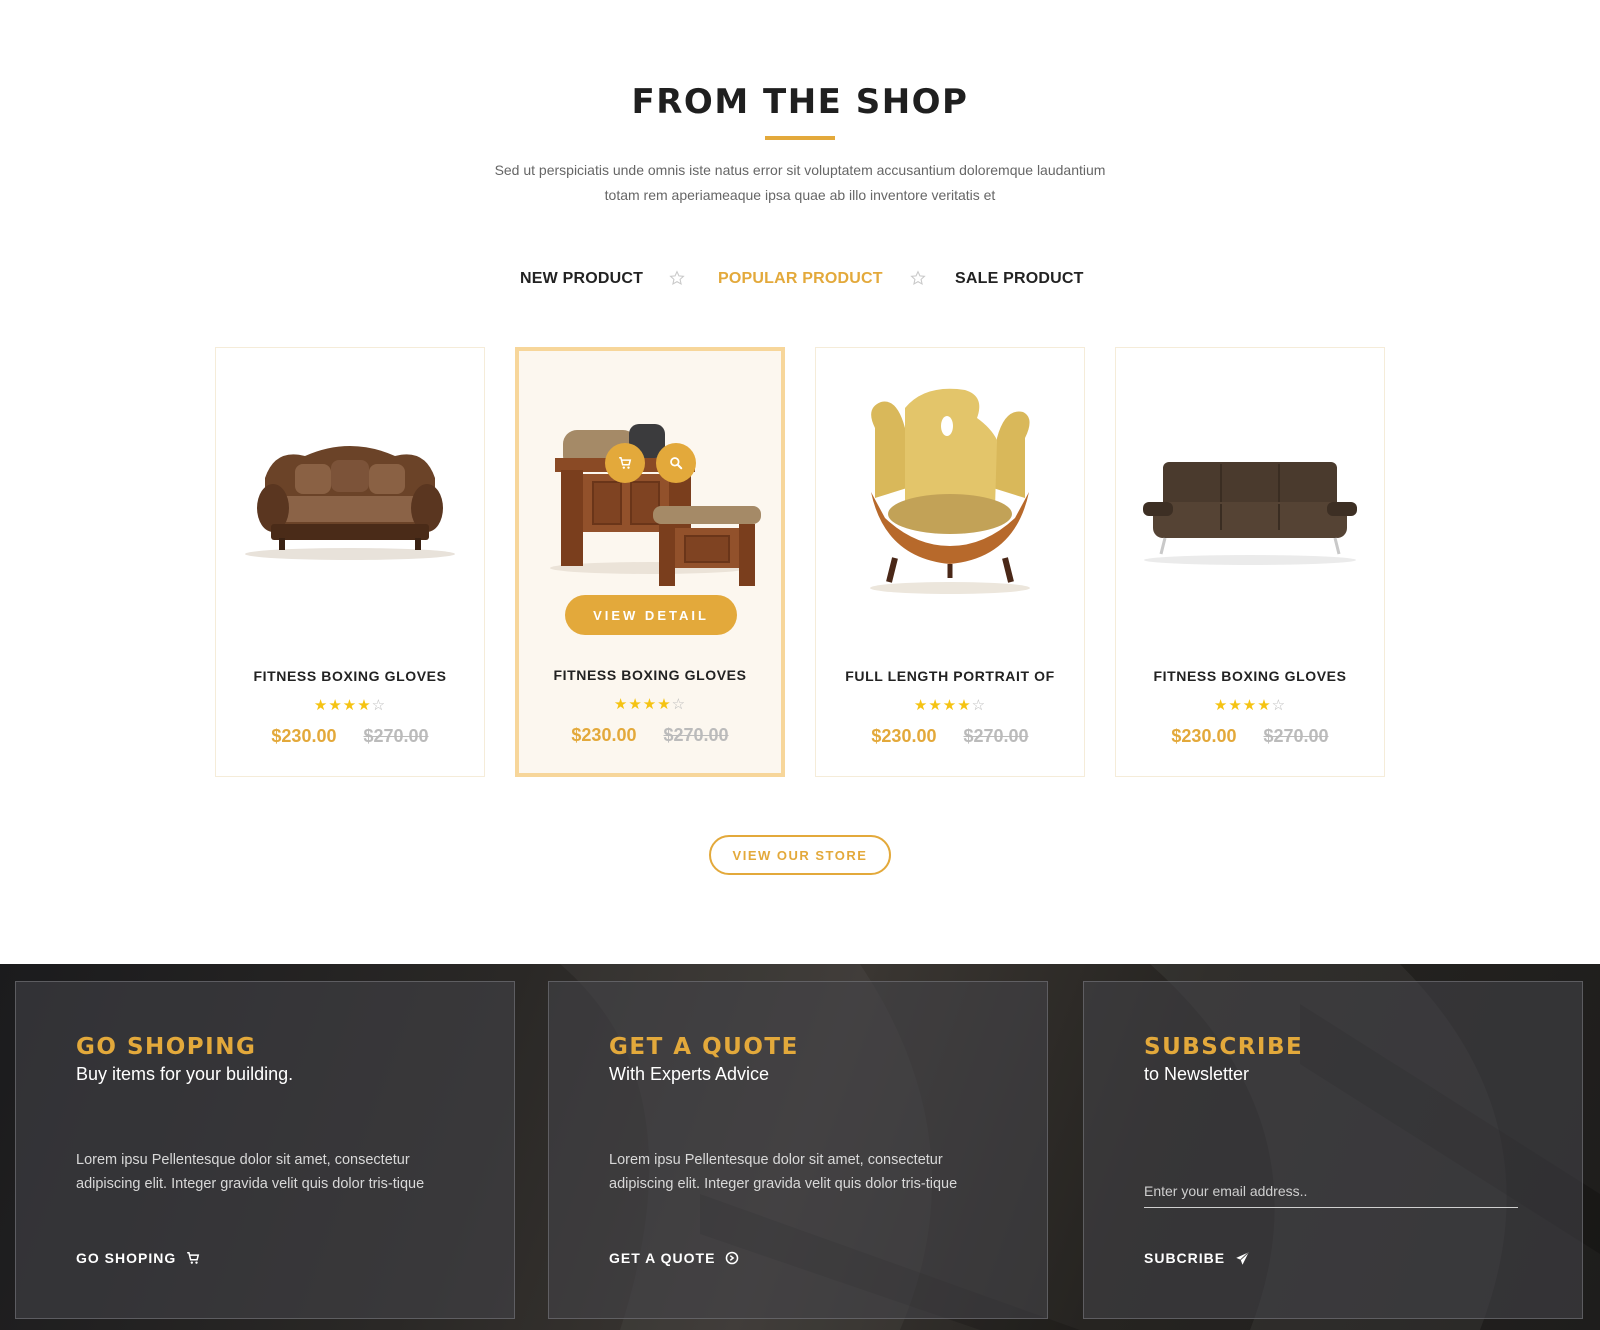 The width and height of the screenshot is (1600, 1330). Describe the element at coordinates (800, 102) in the screenshot. I see `section-title: FROM THE SHOP` at that location.